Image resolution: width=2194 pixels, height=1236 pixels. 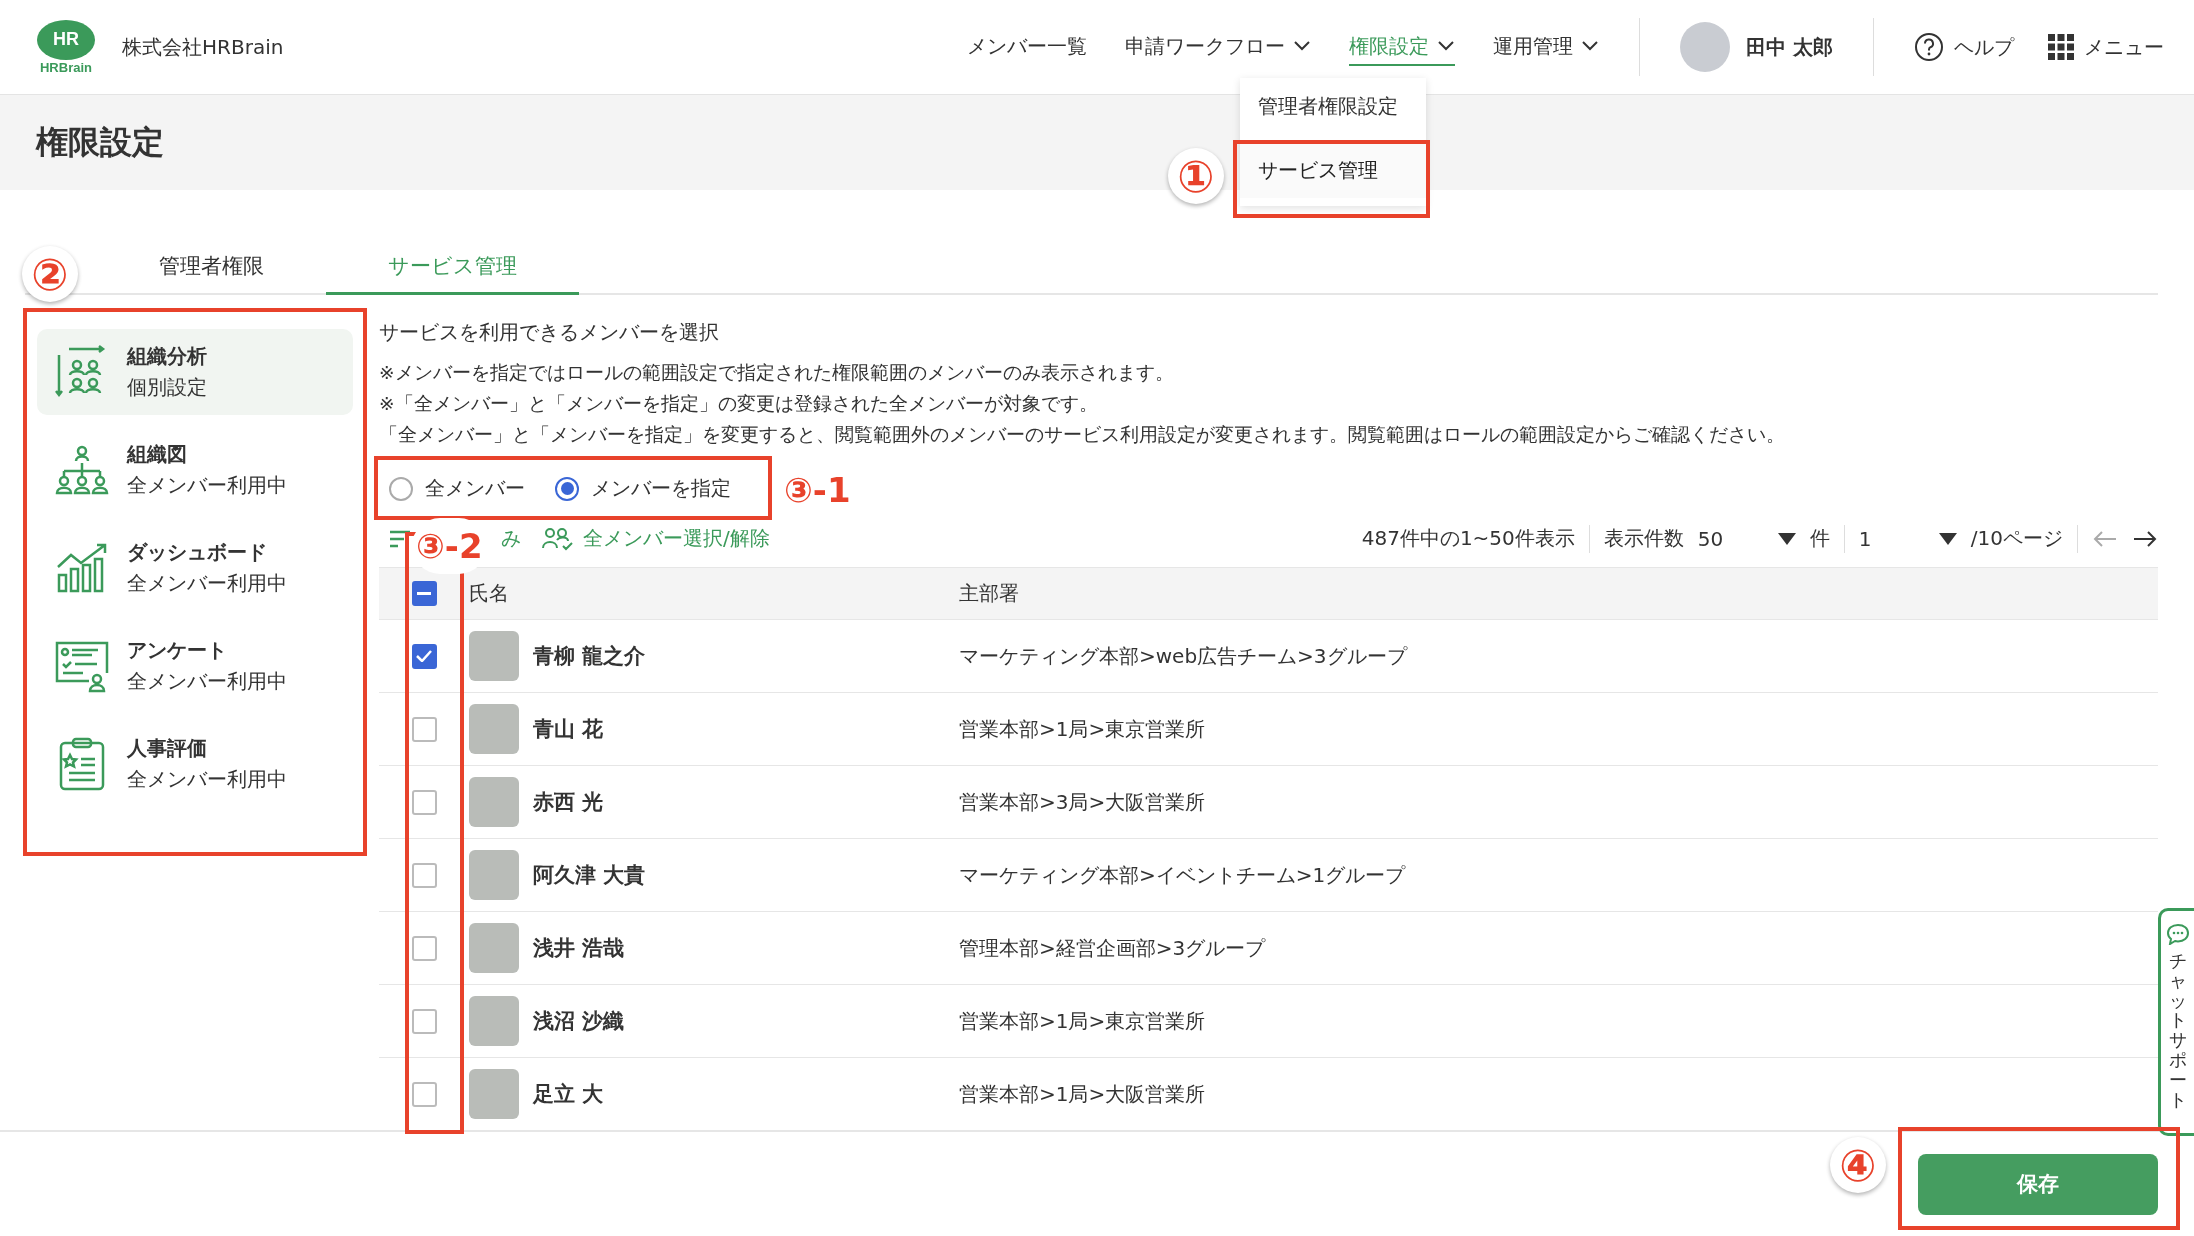 I want to click on user-avatar, so click(x=1705, y=47).